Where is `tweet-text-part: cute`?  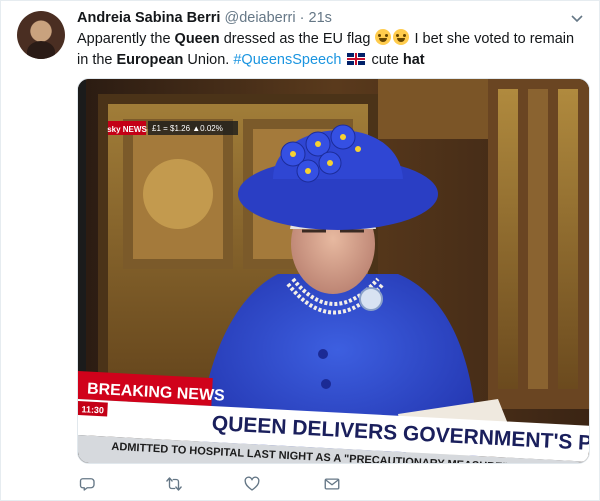
tweet-text-part: cute is located at coordinates (385, 60).